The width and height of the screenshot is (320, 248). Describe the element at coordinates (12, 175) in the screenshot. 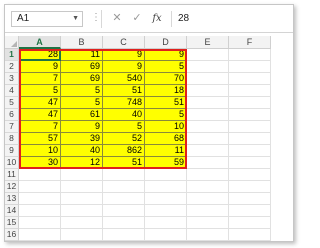

I see `row-header-11: 11` at that location.